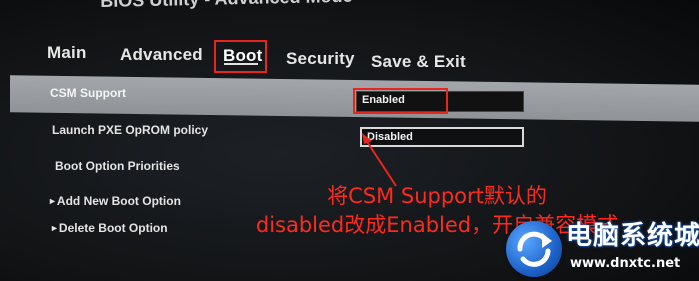  I want to click on csm-value-red-box, so click(400, 101).